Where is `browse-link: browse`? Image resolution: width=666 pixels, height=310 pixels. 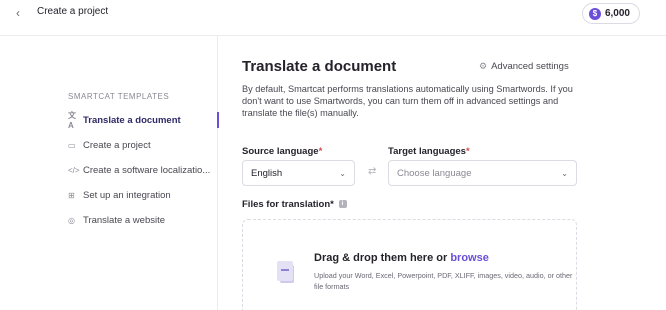
browse-link: browse is located at coordinates (469, 258).